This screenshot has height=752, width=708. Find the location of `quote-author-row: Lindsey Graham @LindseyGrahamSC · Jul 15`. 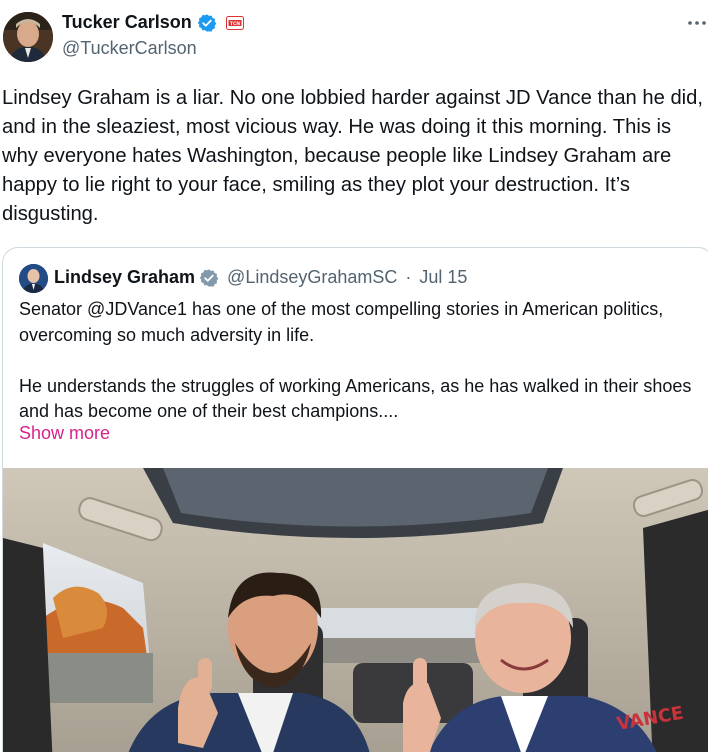

quote-author-row: Lindsey Graham @LindseyGrahamSC · Jul 15 is located at coordinates (260, 277).